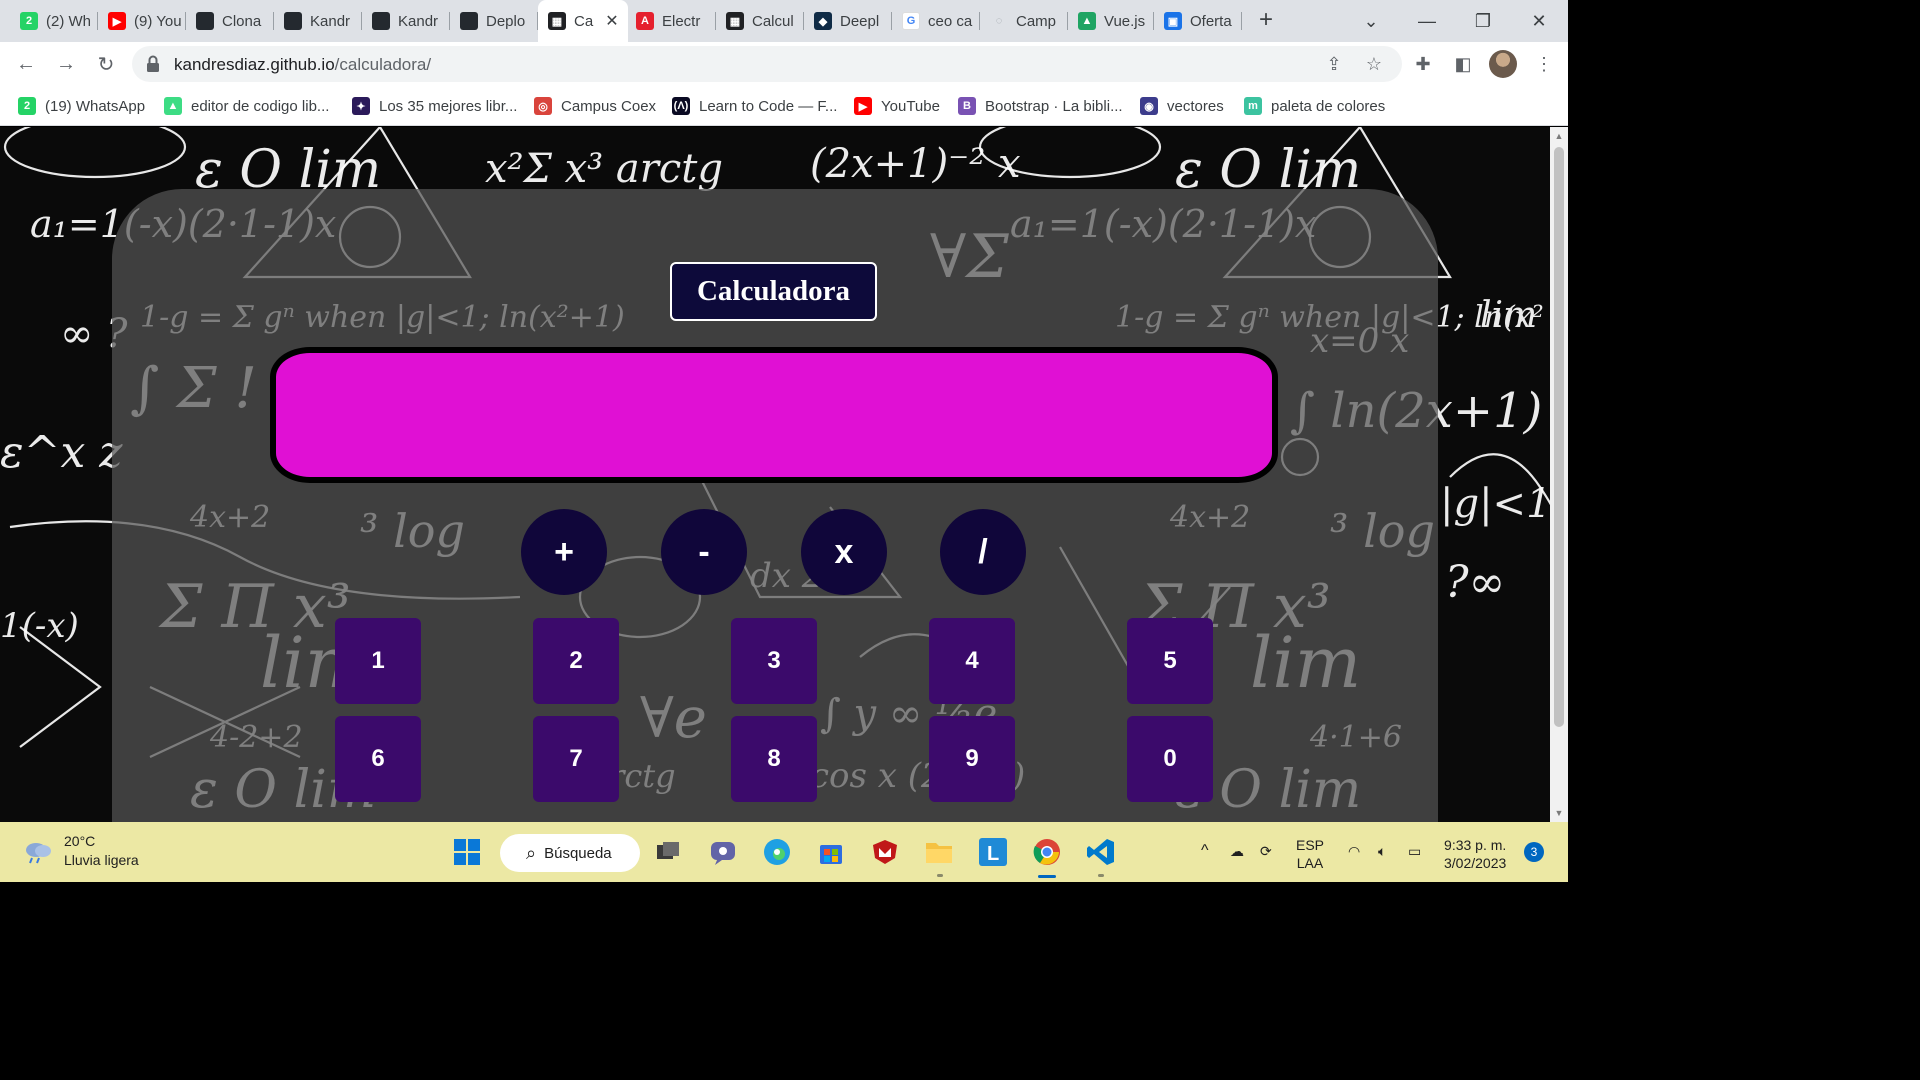 The image size is (1920, 1080). What do you see at coordinates (681, 21) in the screenshot?
I see `tab-title: Electr` at bounding box center [681, 21].